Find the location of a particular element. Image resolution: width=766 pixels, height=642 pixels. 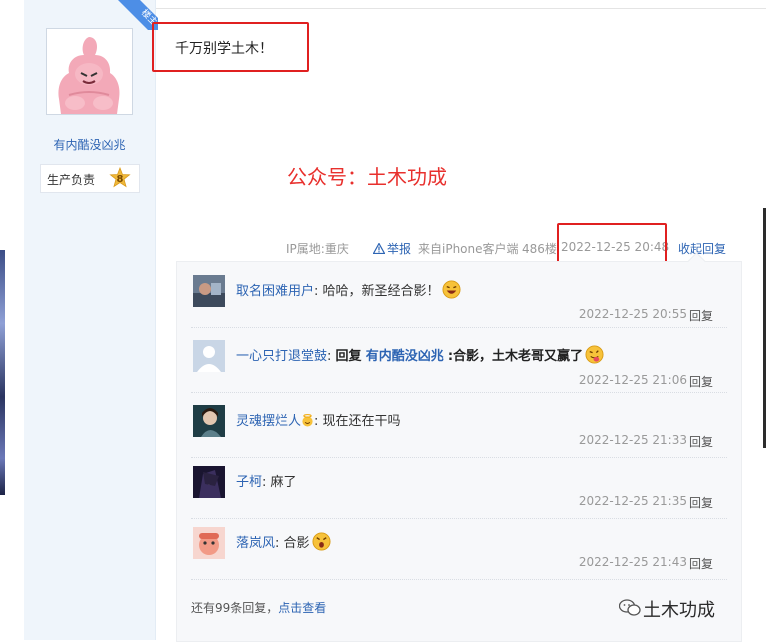

reply-time: 2022-12-25 20:55 is located at coordinates (632, 314).